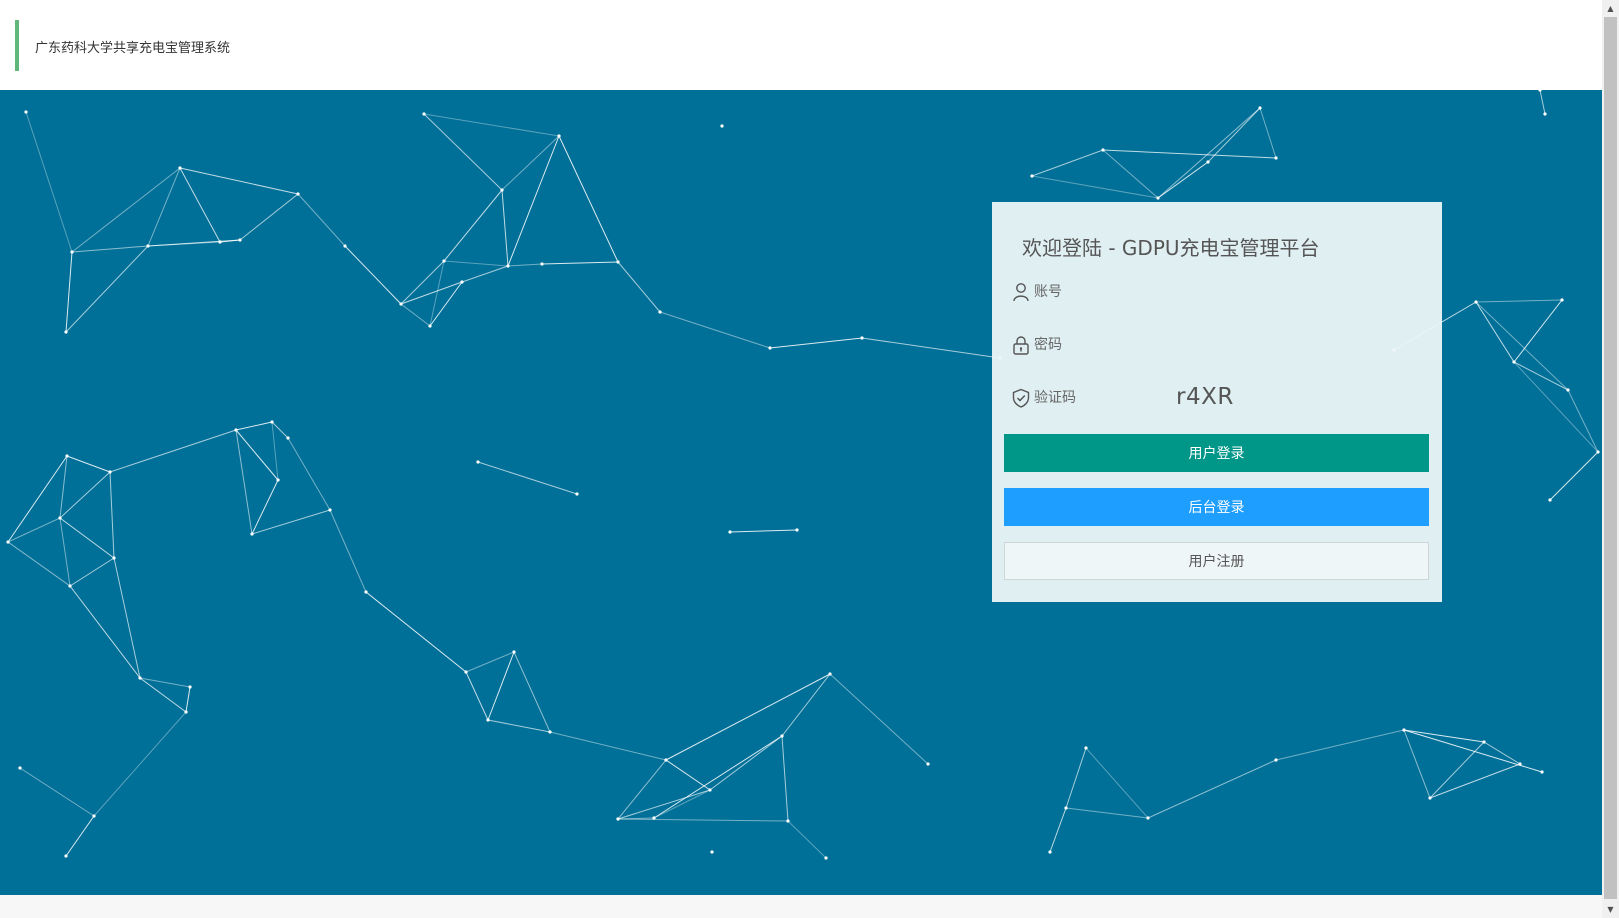 This screenshot has height=918, width=1619. What do you see at coordinates (1021, 398) in the screenshot?
I see `shield-check-icon` at bounding box center [1021, 398].